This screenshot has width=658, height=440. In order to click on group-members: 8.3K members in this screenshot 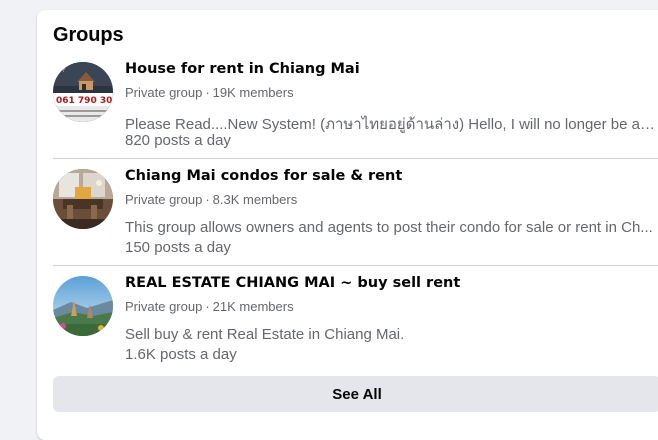, I will do `click(255, 199)`.